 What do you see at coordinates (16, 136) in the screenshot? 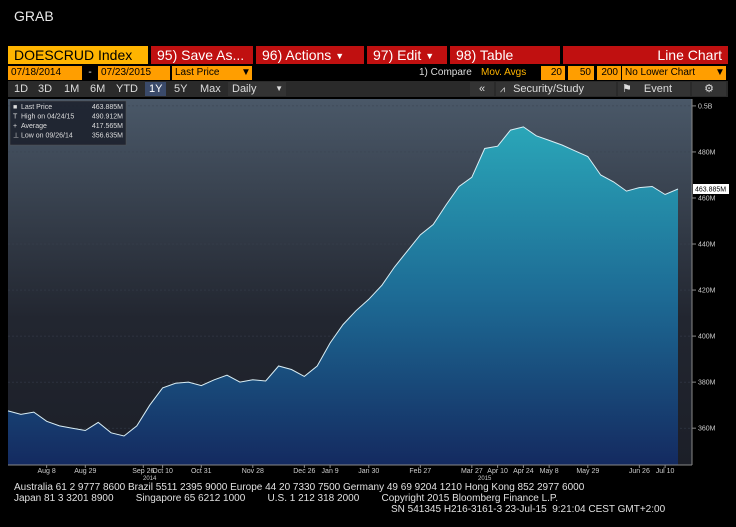
I see `legend-symbol-icon: ⊥` at bounding box center [16, 136].